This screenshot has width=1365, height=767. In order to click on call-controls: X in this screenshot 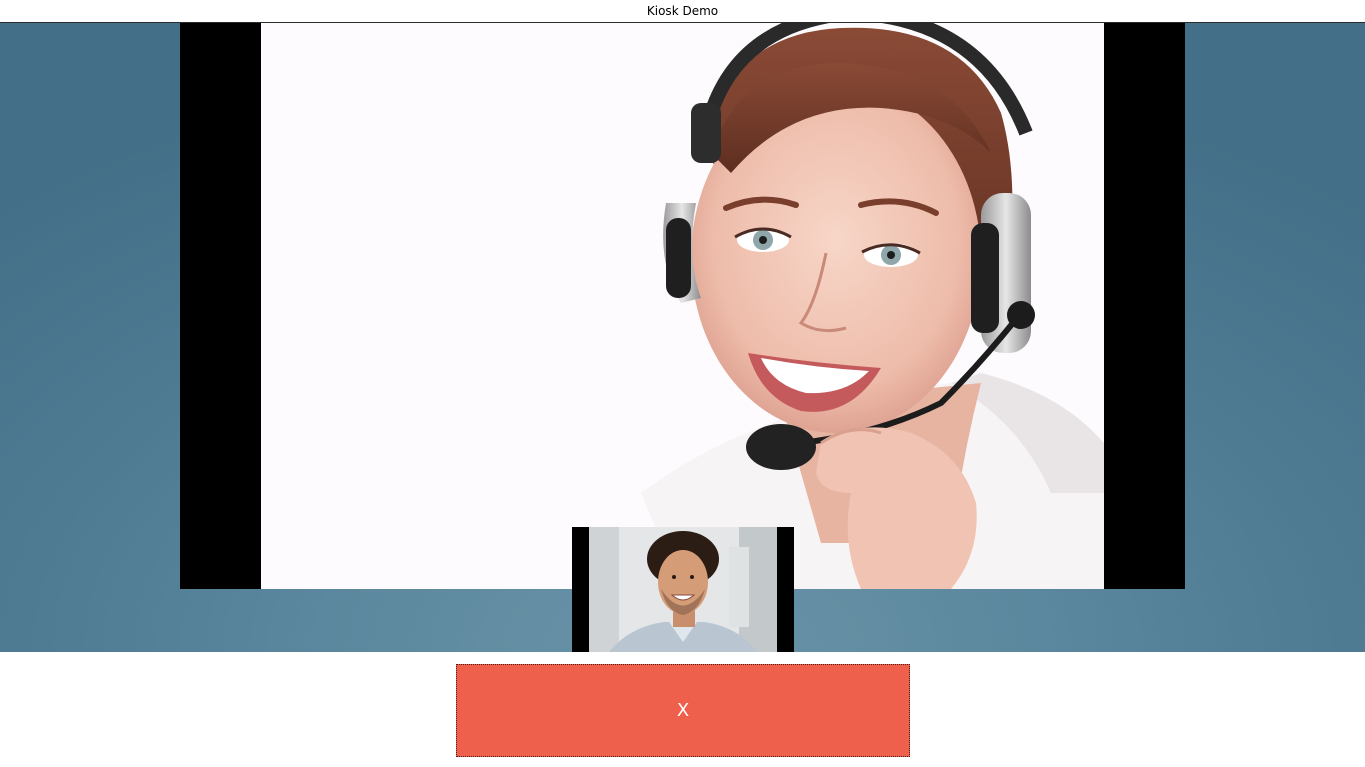, I will do `click(682, 709)`.